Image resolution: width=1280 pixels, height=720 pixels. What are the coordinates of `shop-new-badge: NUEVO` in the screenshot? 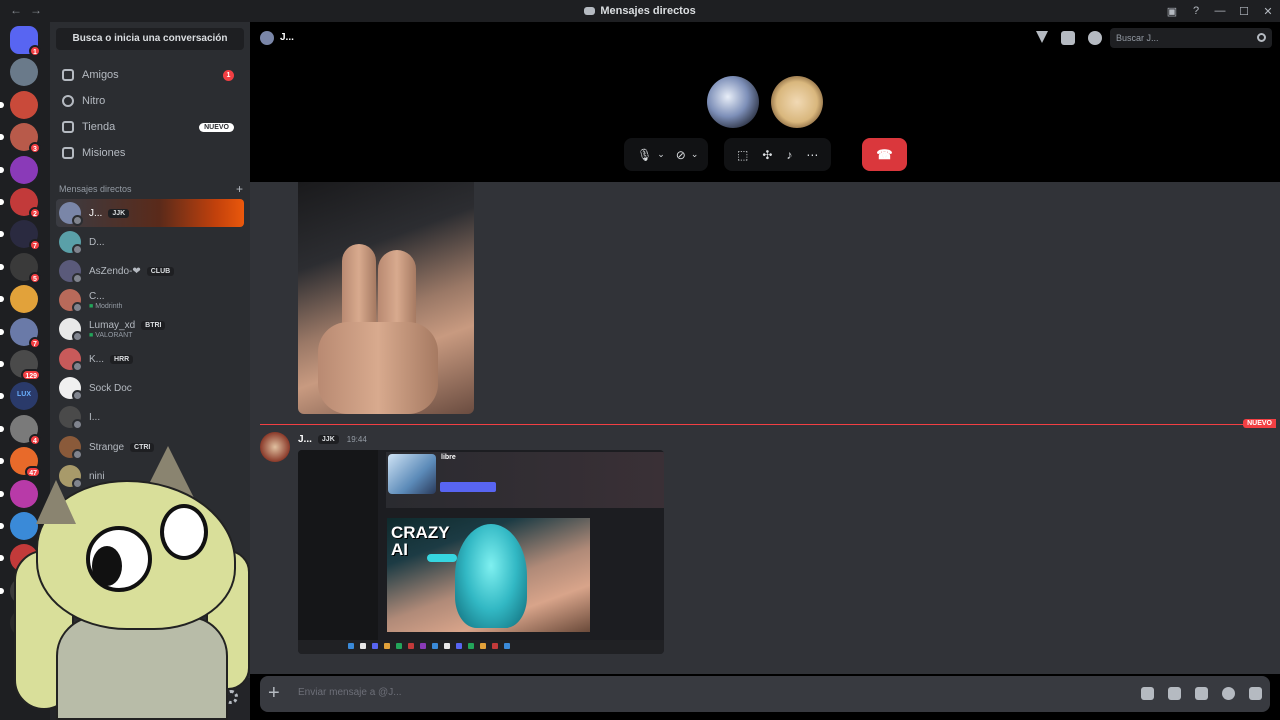 It's located at (216, 127).